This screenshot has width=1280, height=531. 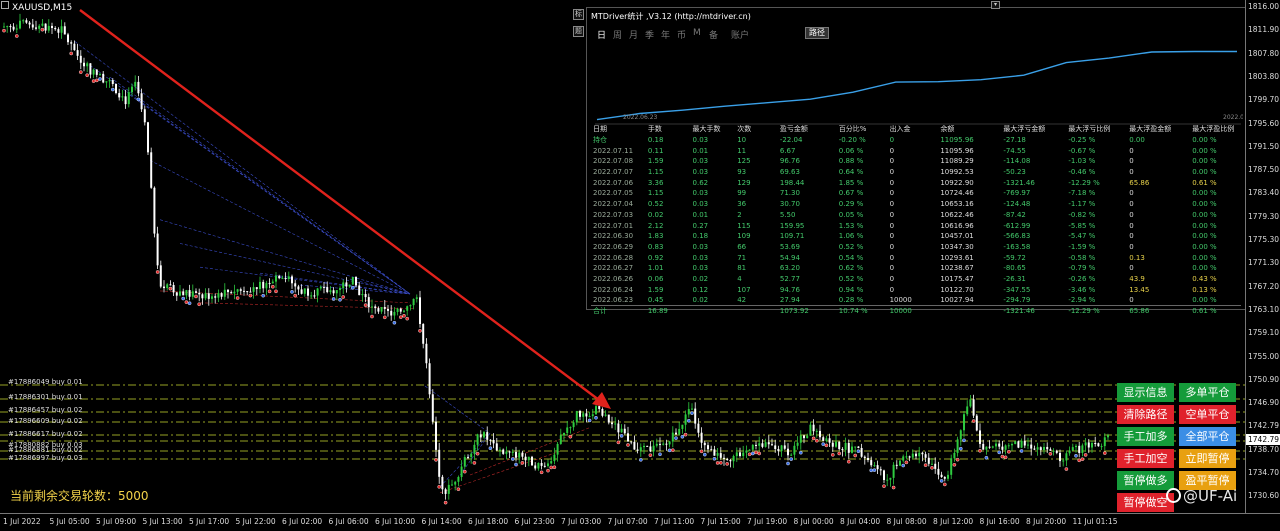 I want to click on panel-tab: 季, so click(x=649, y=34).